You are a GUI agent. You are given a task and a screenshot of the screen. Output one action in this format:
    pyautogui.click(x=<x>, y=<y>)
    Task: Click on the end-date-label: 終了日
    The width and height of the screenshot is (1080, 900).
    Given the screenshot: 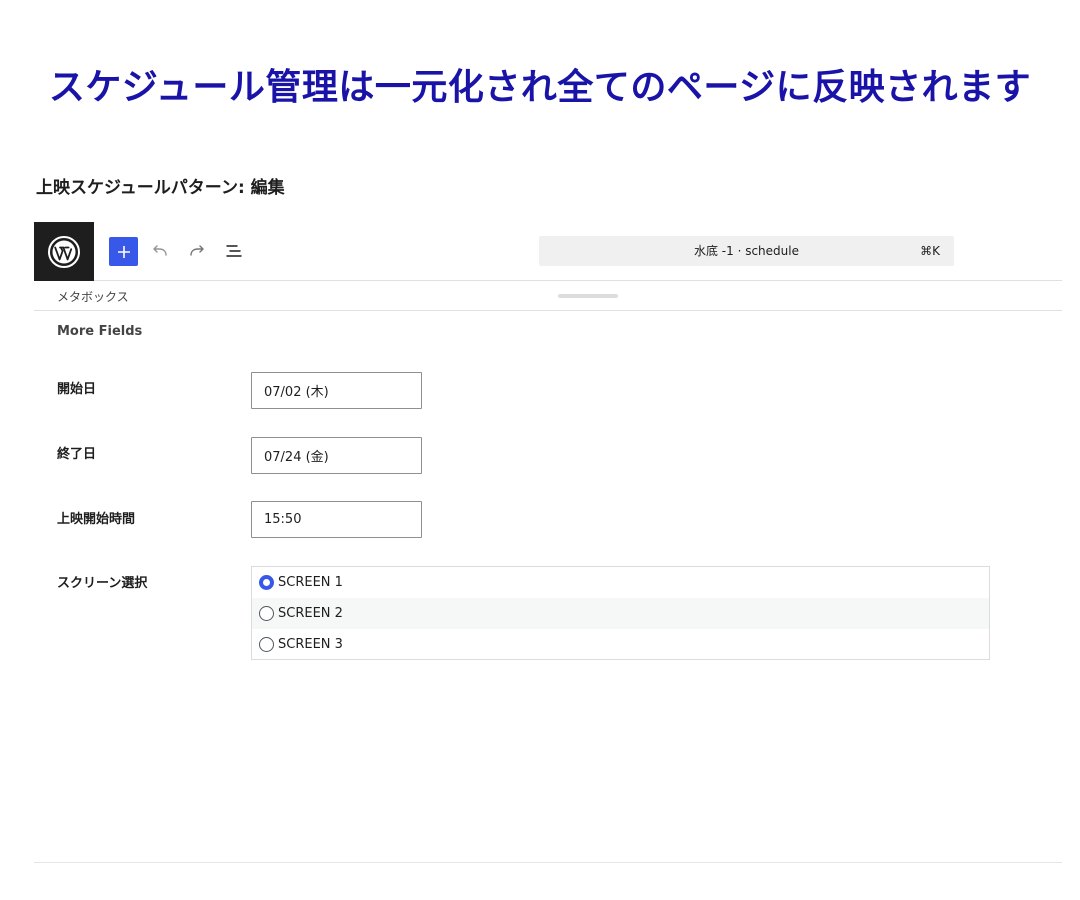 What is the action you would take?
    pyautogui.click(x=77, y=454)
    